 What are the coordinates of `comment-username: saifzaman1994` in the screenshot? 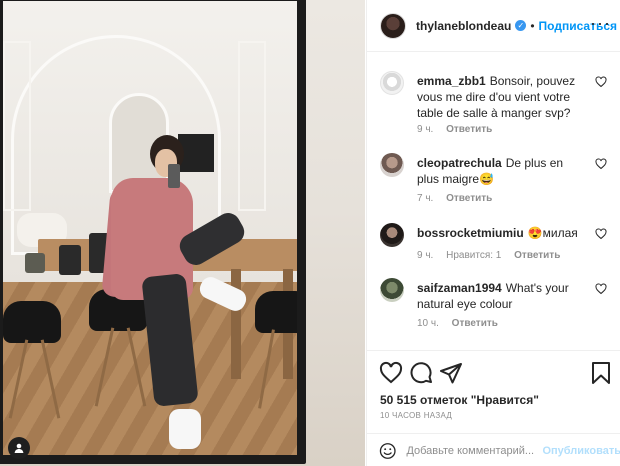 It's located at (459, 288).